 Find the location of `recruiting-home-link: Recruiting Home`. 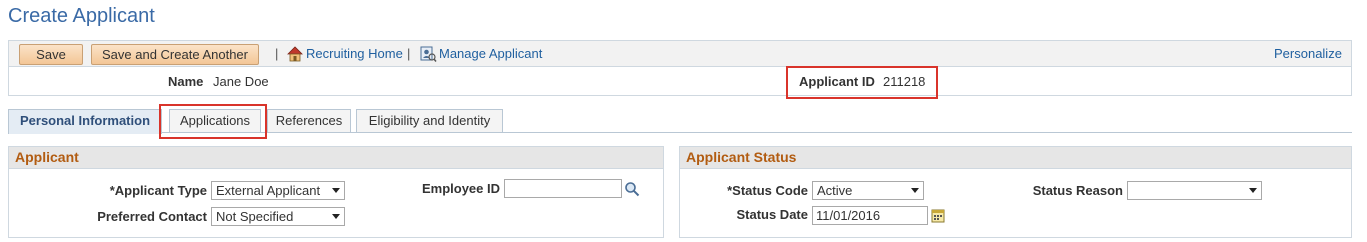

recruiting-home-link: Recruiting Home is located at coordinates (354, 53).